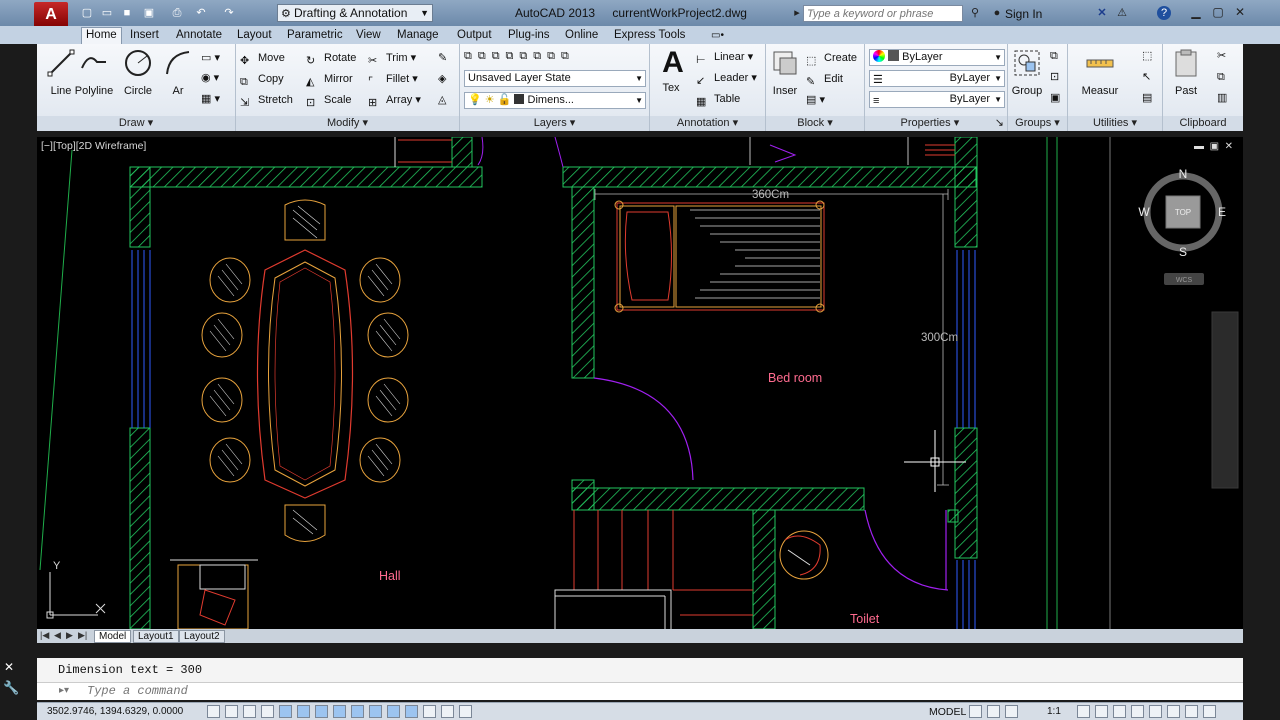 The height and width of the screenshot is (720, 1280). Describe the element at coordinates (1221, 77) in the screenshot. I see `copy-clip-icon: ⧉` at that location.